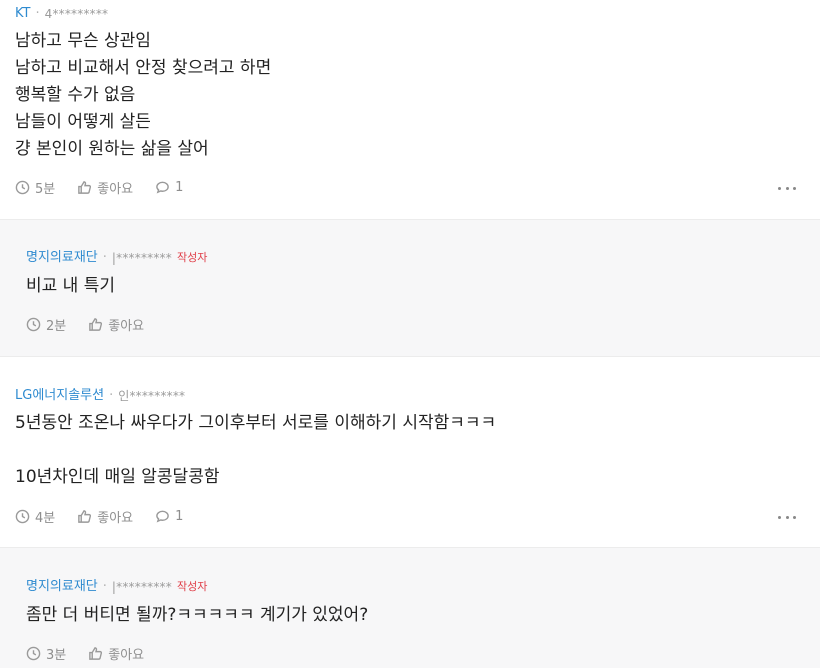 This screenshot has width=834, height=668. I want to click on comment-actions: 3분 좋아요, so click(96, 653).